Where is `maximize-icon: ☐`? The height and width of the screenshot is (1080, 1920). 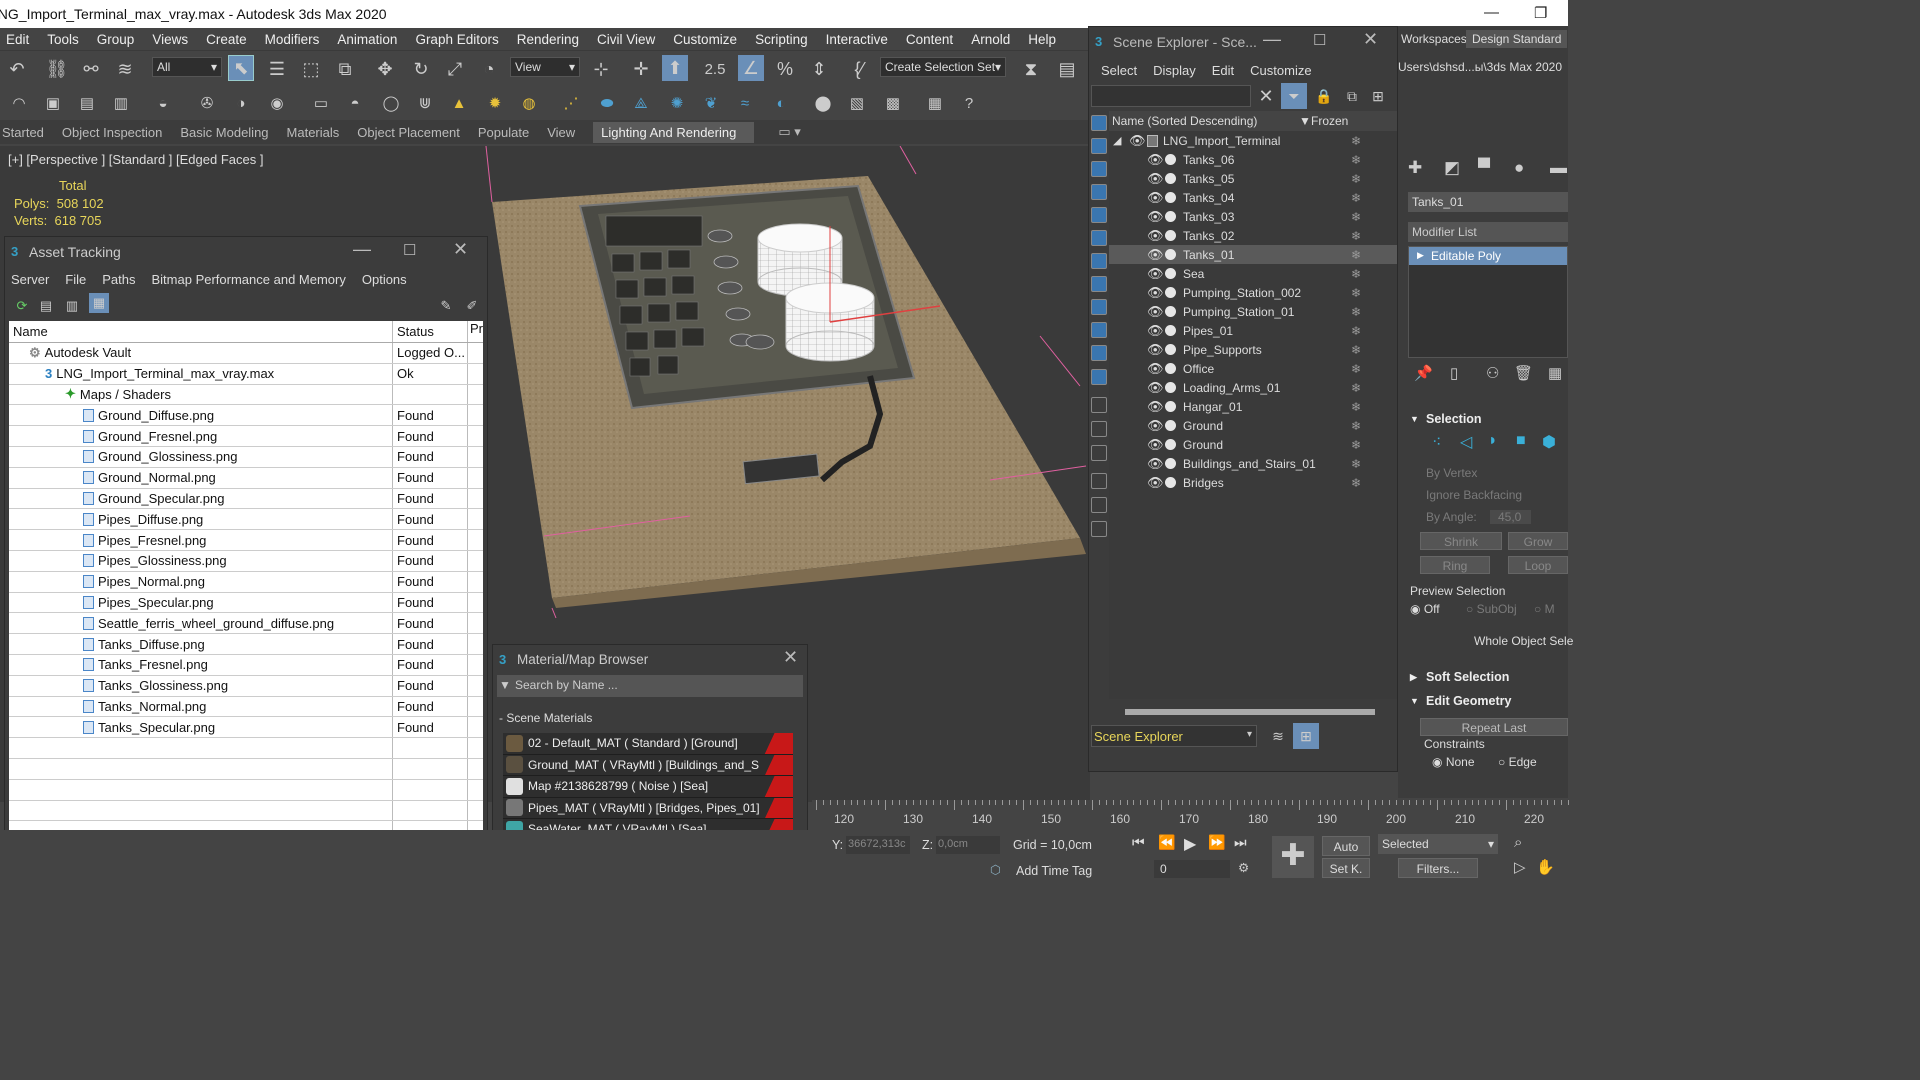
maximize-icon: ☐ is located at coordinates (1319, 40).